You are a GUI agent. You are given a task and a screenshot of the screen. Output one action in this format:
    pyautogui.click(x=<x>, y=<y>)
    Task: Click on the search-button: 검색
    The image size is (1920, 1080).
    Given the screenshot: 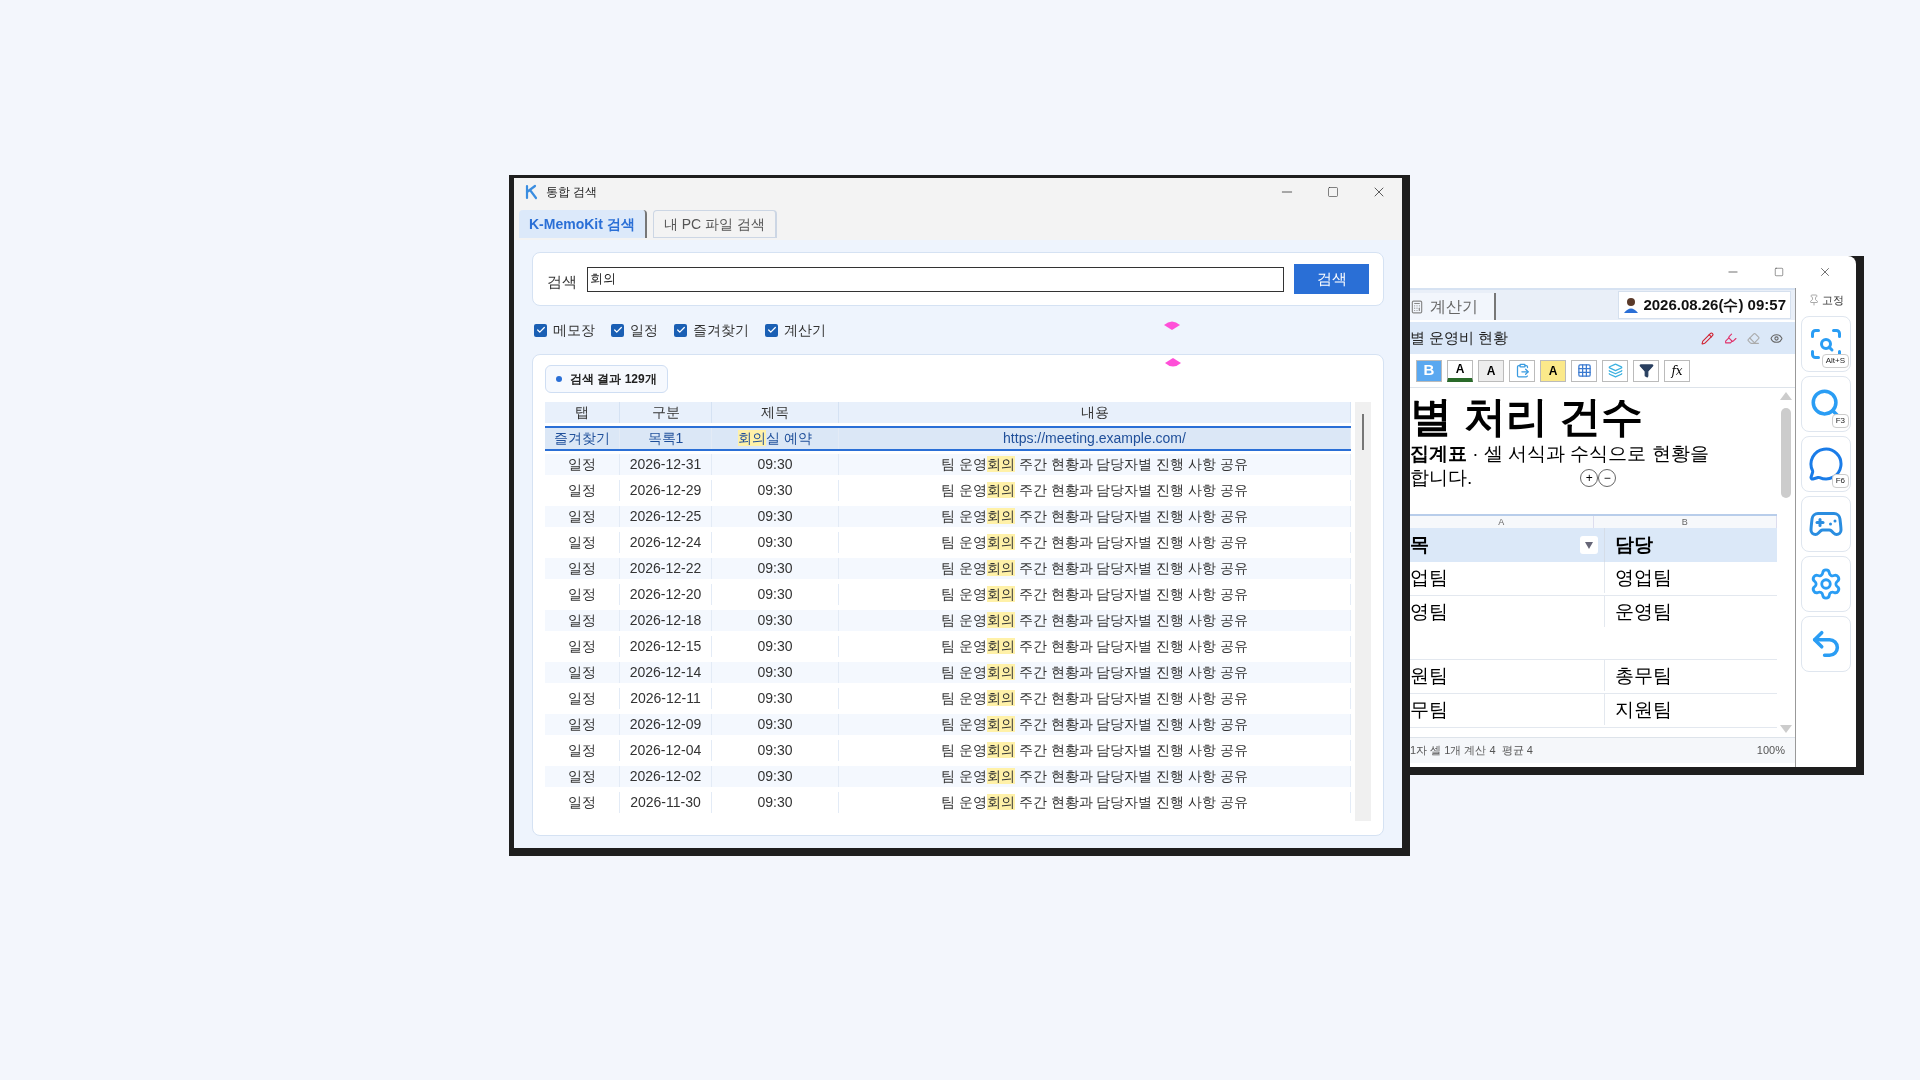 What is the action you would take?
    pyautogui.click(x=1331, y=279)
    